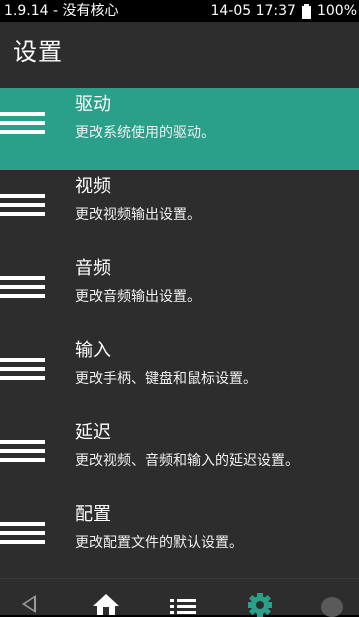 The width and height of the screenshot is (359, 617). What do you see at coordinates (179, 11) in the screenshot?
I see `status-bar: 1.9.14 - 没有核心 14-05 17:37 100%` at bounding box center [179, 11].